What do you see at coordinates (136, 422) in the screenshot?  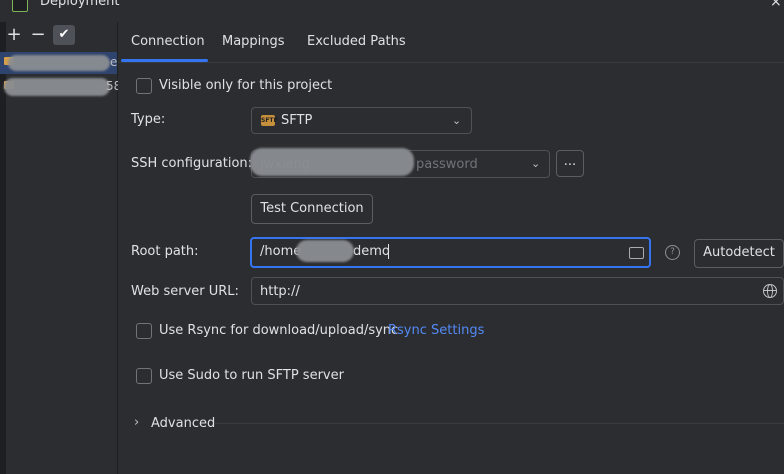 I see `chevron-right-icon: ›` at bounding box center [136, 422].